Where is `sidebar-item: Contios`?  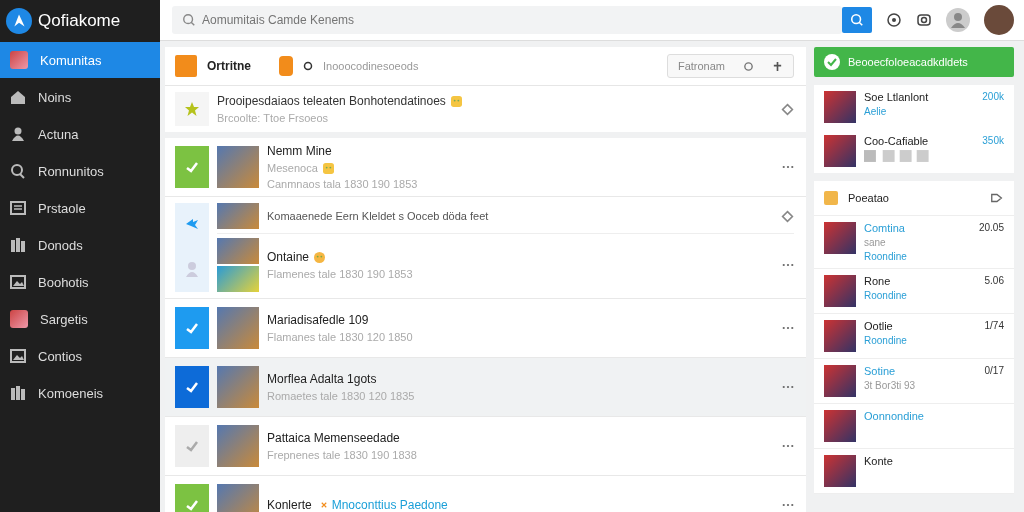 sidebar-item: Contios is located at coordinates (80, 356).